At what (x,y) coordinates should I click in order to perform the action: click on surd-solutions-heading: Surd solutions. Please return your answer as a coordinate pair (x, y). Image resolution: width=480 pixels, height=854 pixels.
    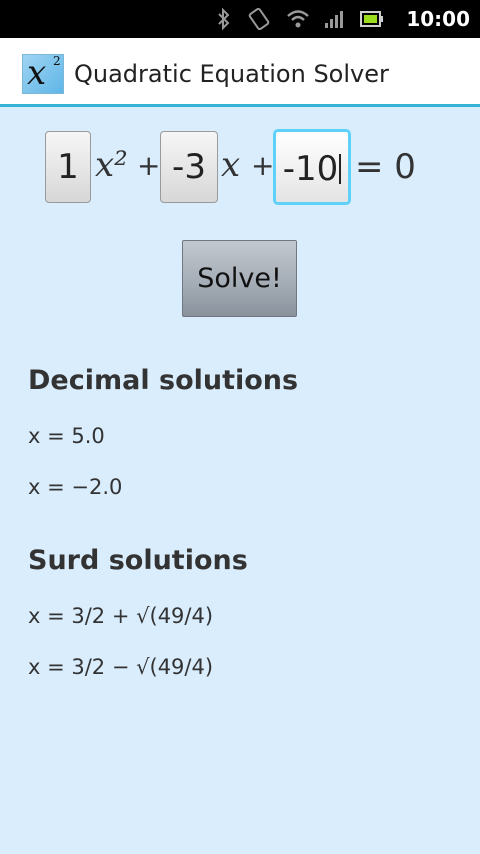
    Looking at the image, I should click on (138, 560).